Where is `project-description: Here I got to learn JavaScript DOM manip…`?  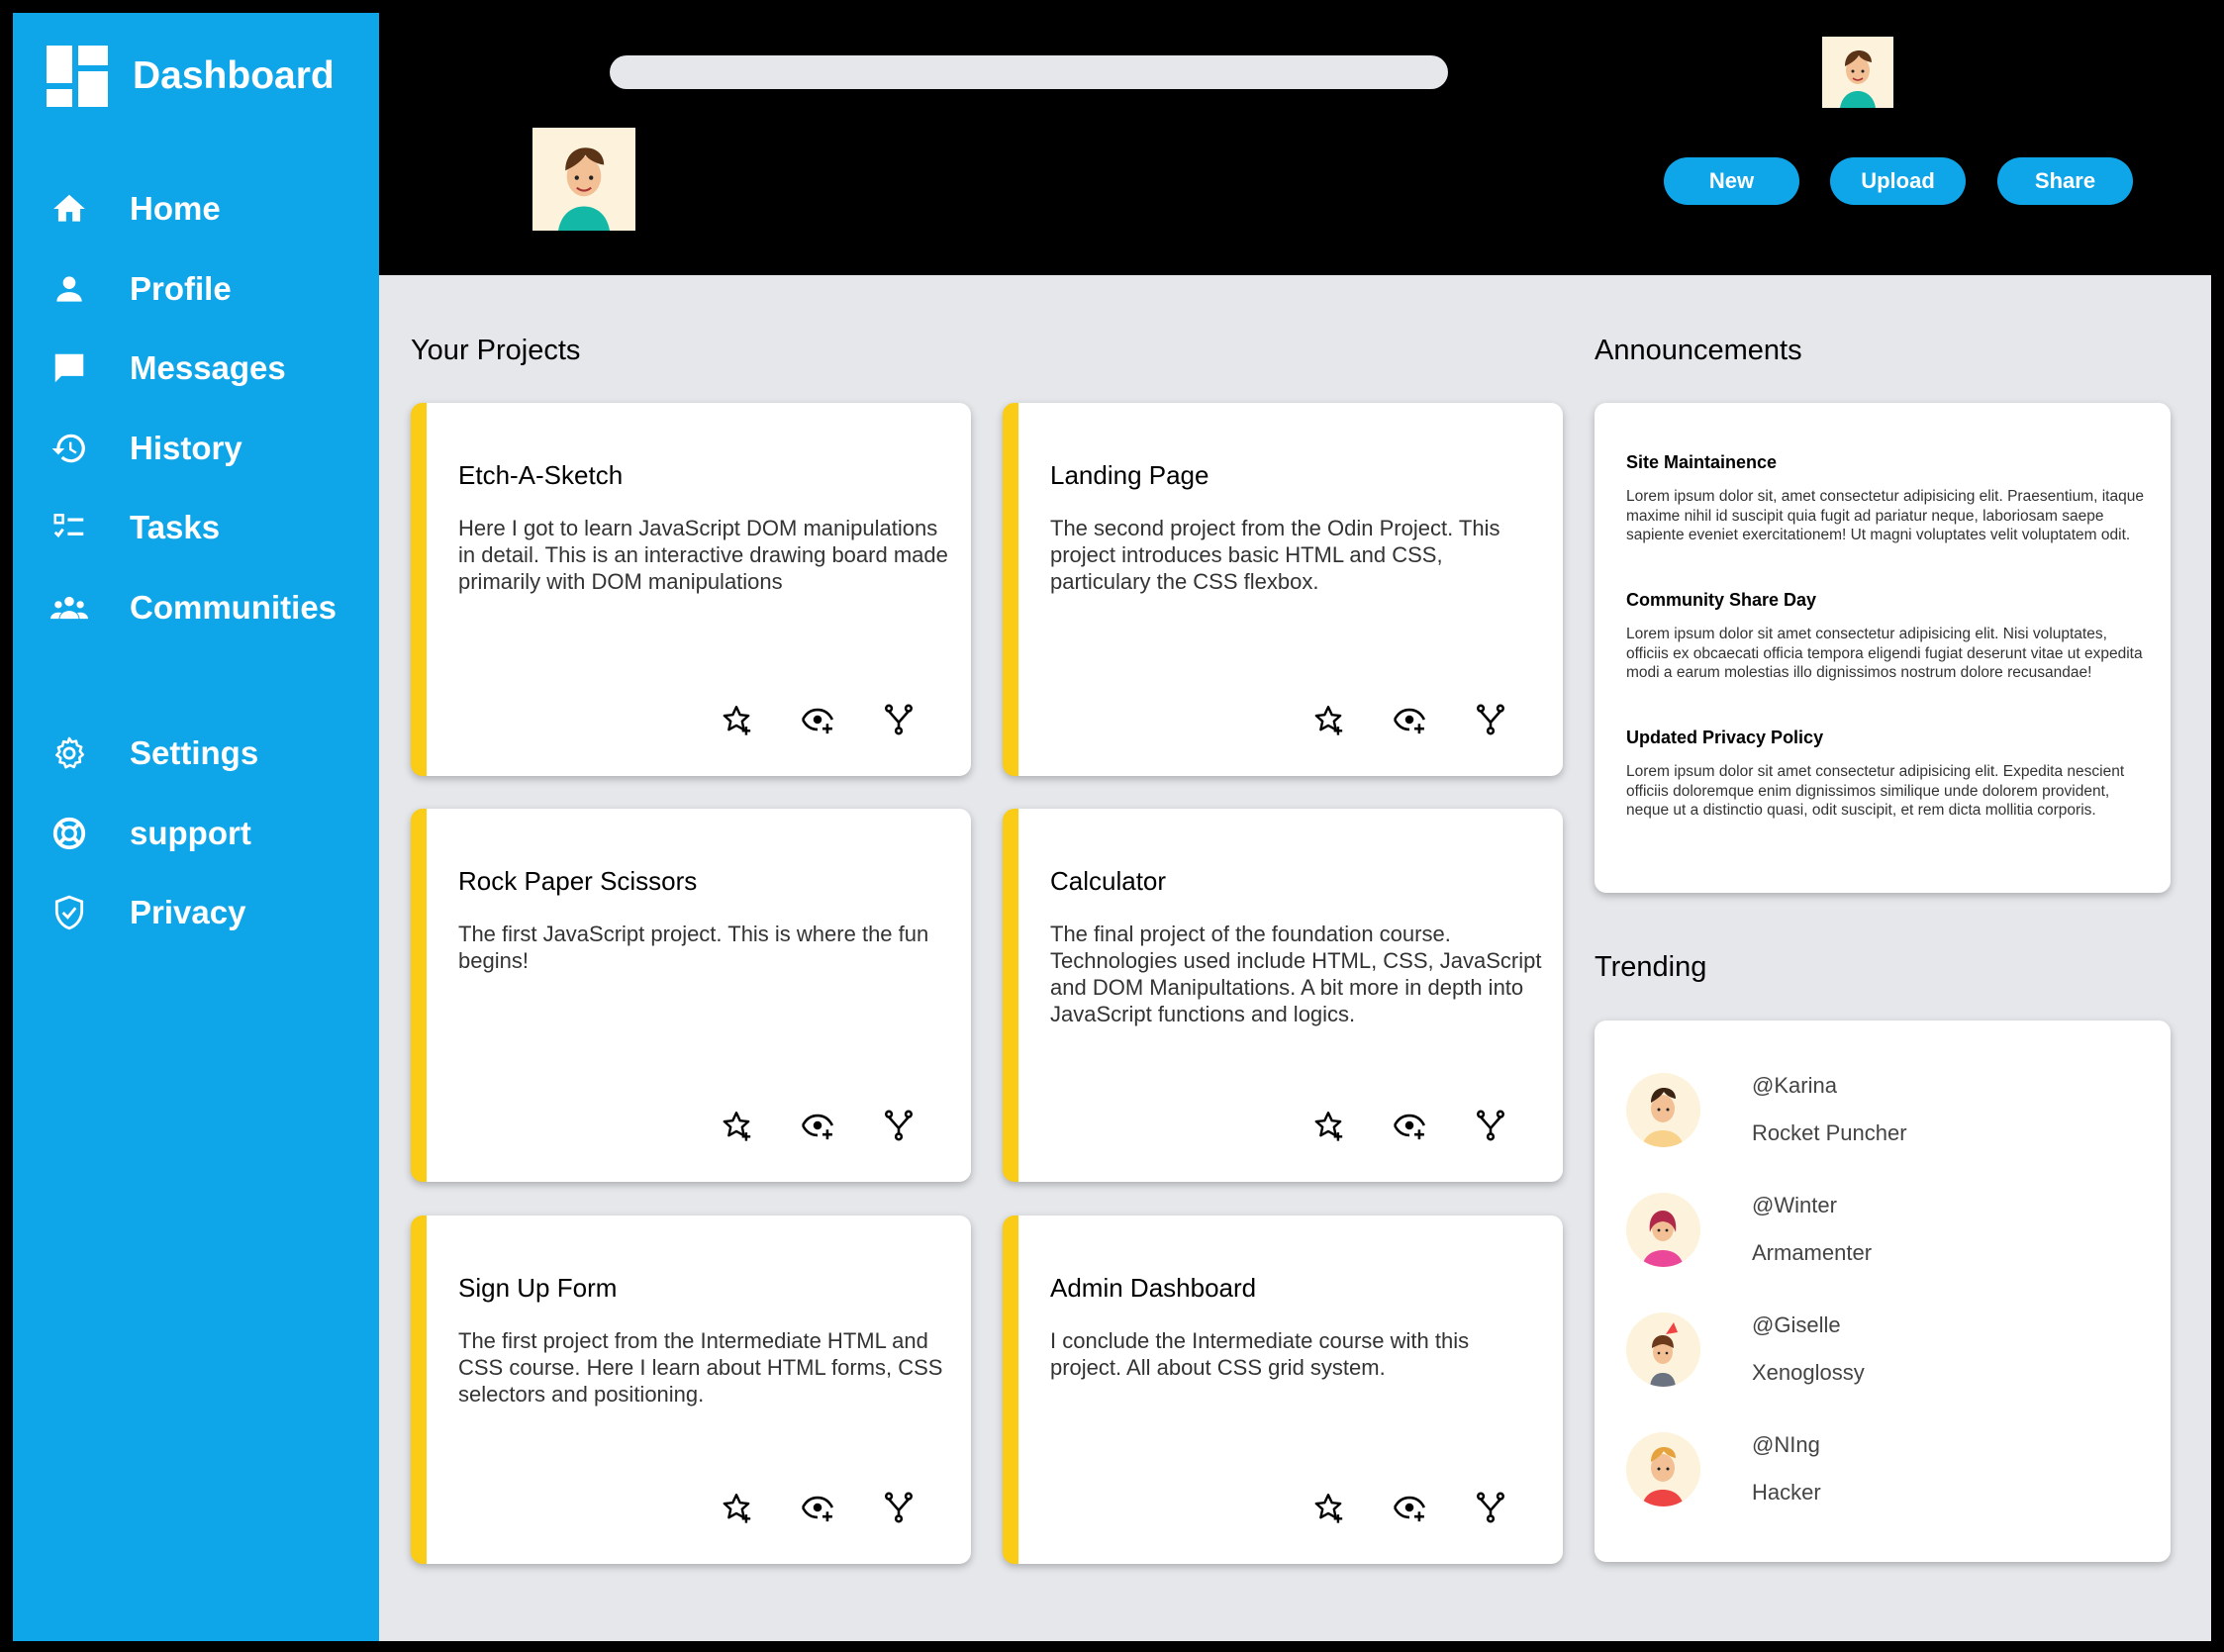
project-description: Here I got to learn JavaScript DOM manip… is located at coordinates (703, 555).